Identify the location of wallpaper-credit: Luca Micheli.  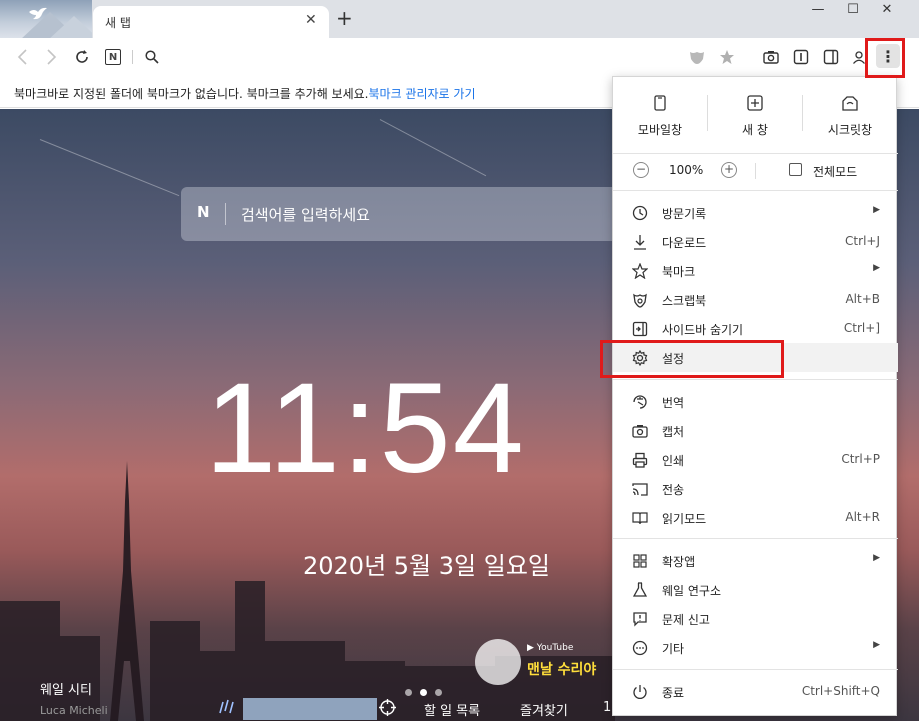
(74, 710).